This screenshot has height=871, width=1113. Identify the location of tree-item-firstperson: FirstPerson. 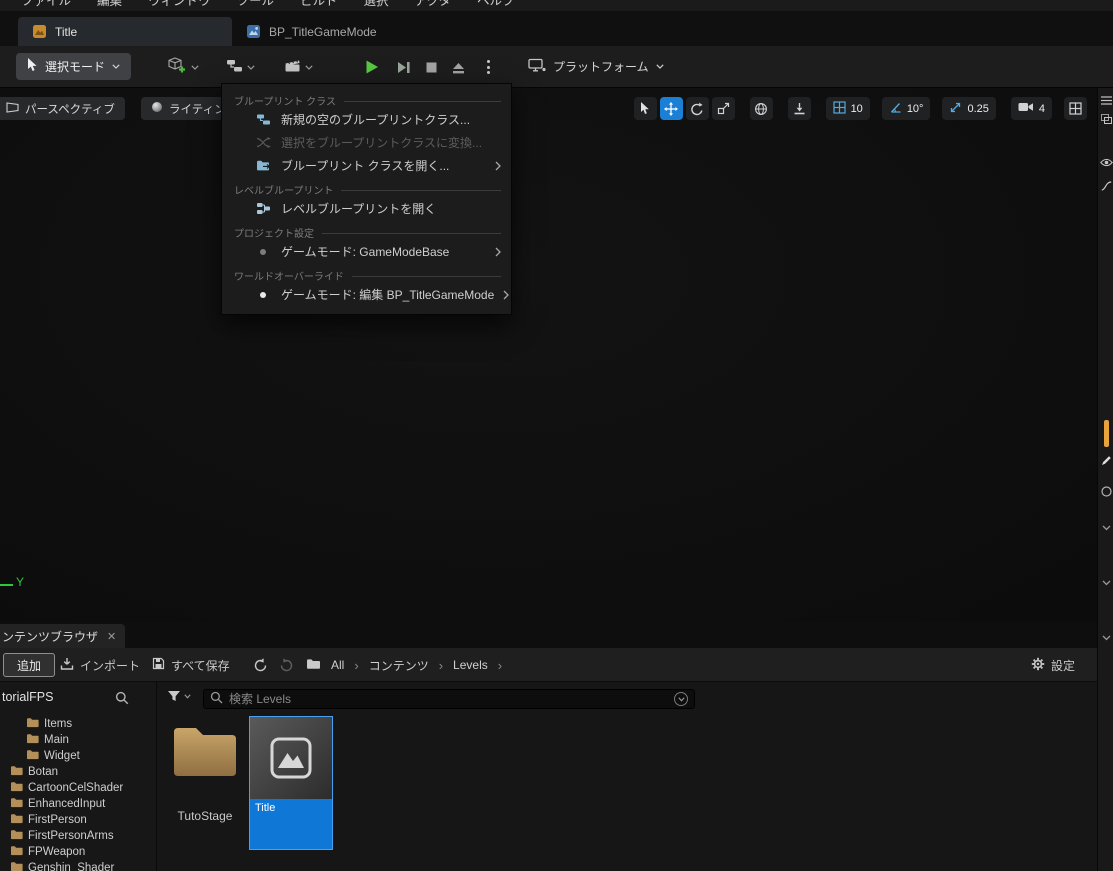
(78, 820).